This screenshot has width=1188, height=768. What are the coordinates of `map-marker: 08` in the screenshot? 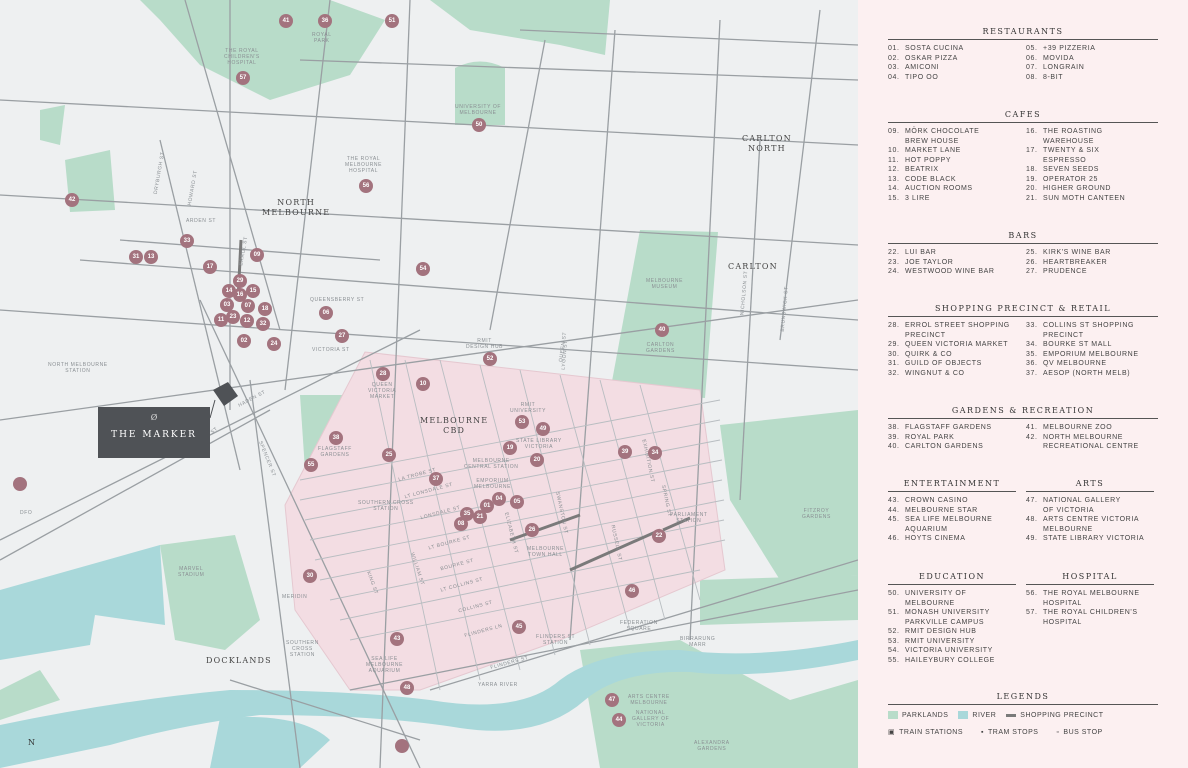 It's located at (461, 524).